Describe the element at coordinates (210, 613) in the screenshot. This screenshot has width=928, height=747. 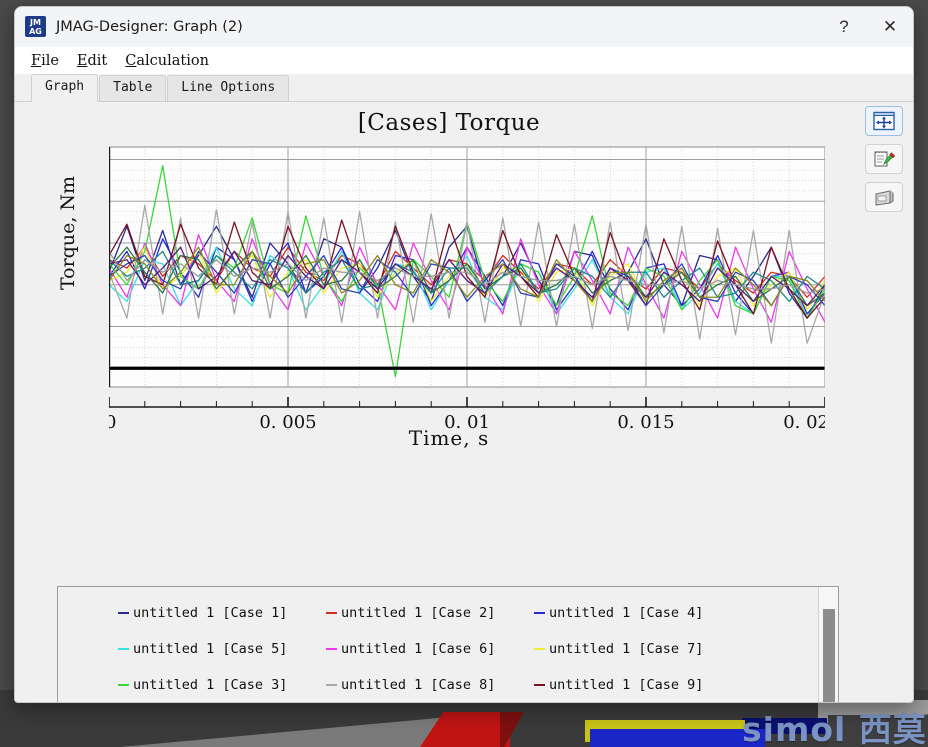
I see `legend-item-label: untitled 1 [Case 1]` at that location.